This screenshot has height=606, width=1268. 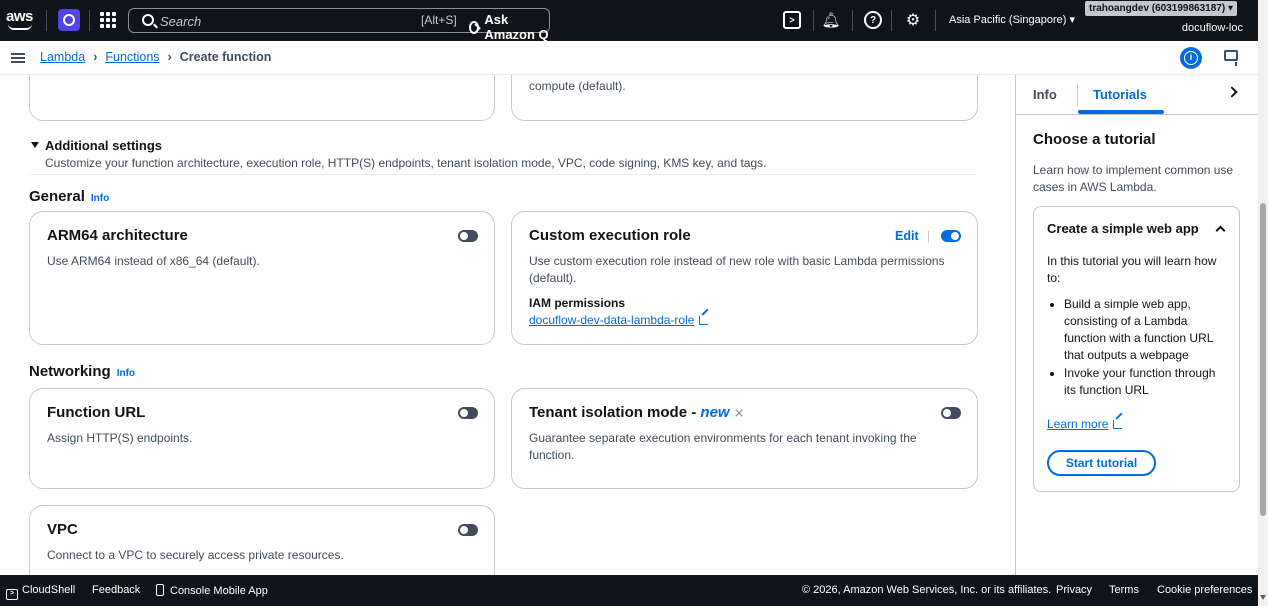 I want to click on breadcrumb-functions: Functions, so click(x=132, y=57).